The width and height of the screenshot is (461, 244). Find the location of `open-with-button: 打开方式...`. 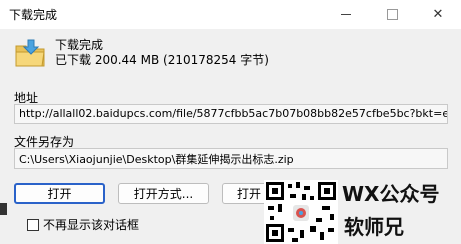

open-with-button: 打开方式... is located at coordinates (163, 193).